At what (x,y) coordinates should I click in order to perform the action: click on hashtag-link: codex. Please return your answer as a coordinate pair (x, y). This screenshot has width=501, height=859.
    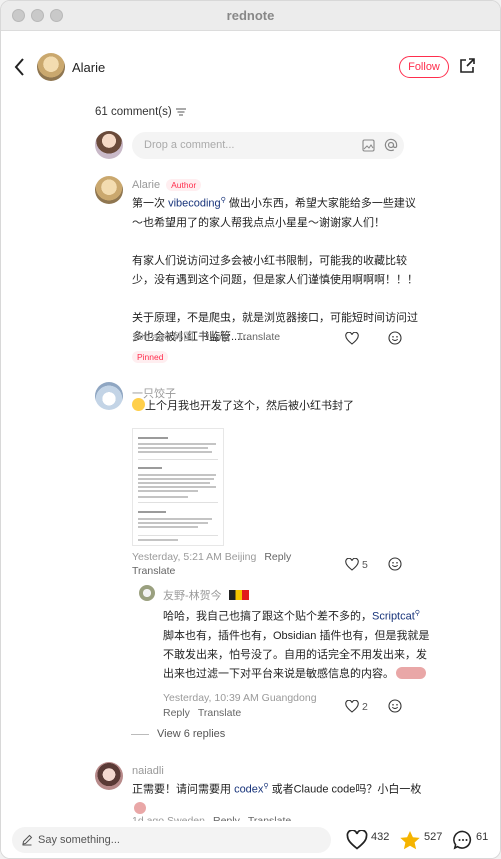
    Looking at the image, I should click on (248, 790).